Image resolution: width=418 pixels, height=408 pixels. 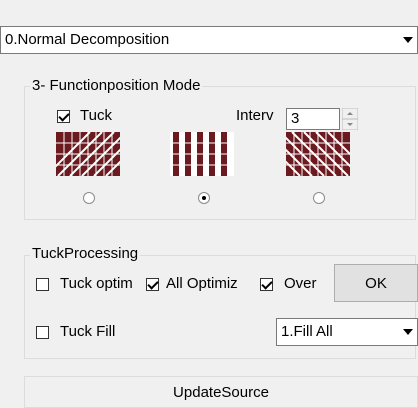 What do you see at coordinates (87, 39) in the screenshot?
I see `decomposition-value: 0.Normal Decomposition` at bounding box center [87, 39].